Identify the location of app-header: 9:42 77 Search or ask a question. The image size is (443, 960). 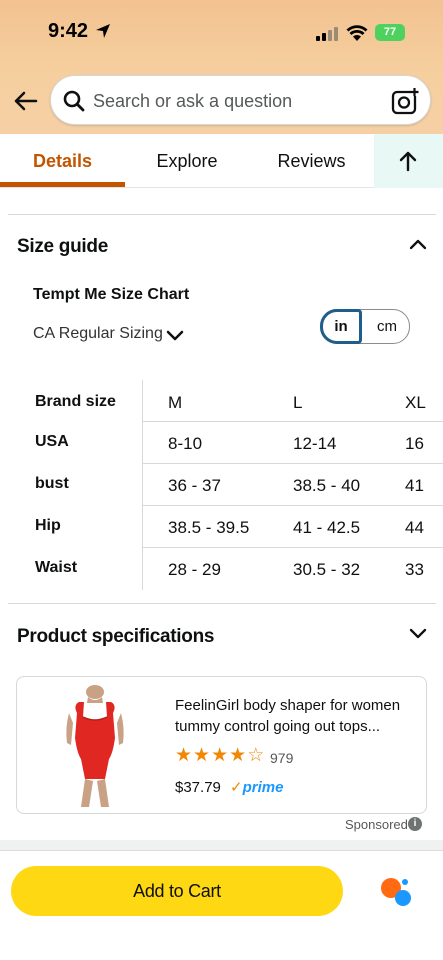
(221, 67).